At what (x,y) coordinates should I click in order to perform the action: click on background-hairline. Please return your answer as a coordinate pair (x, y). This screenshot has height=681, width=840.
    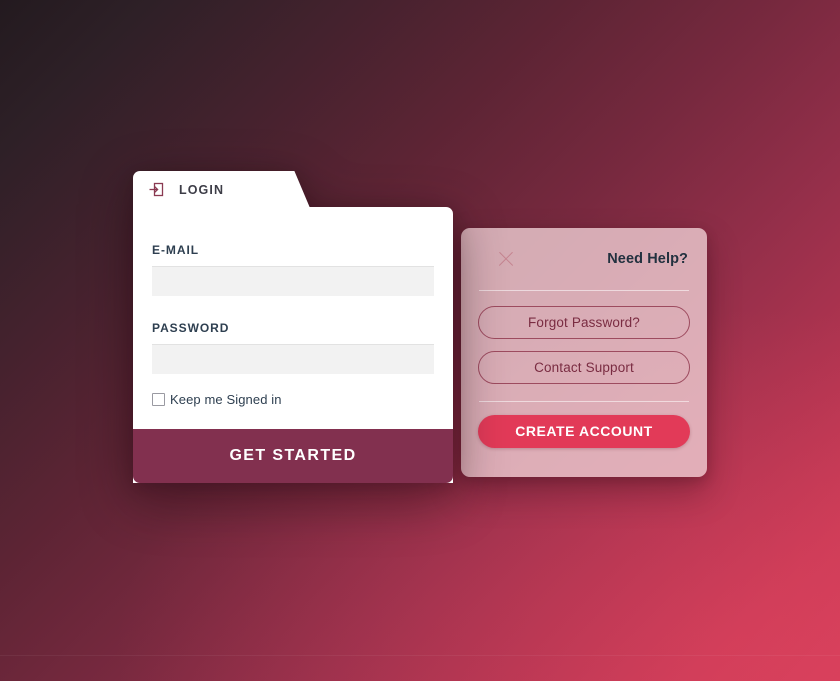
    Looking at the image, I should click on (420, 655).